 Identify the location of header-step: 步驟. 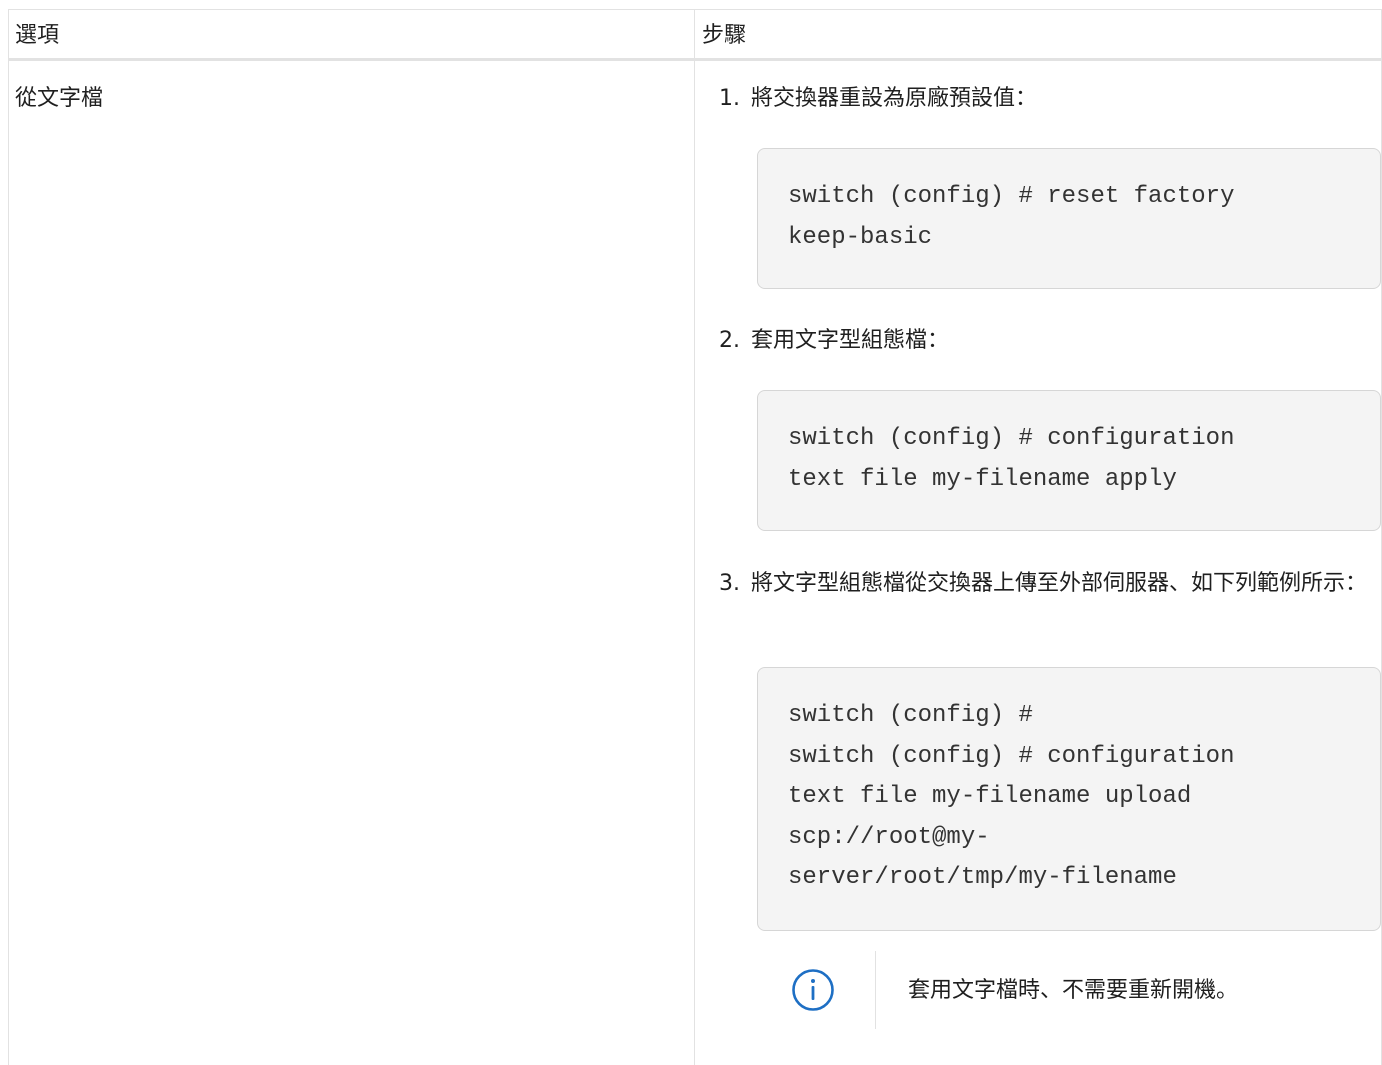
(724, 35).